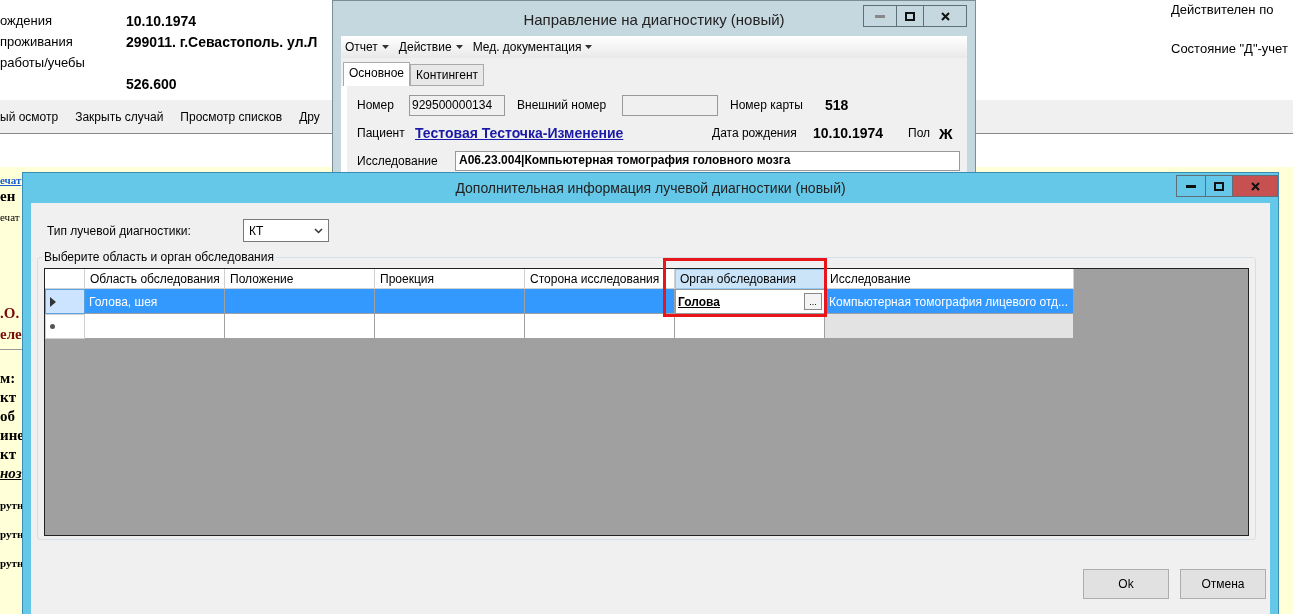  What do you see at coordinates (1126, 584) in the screenshot?
I see `ok-button: Ok` at bounding box center [1126, 584].